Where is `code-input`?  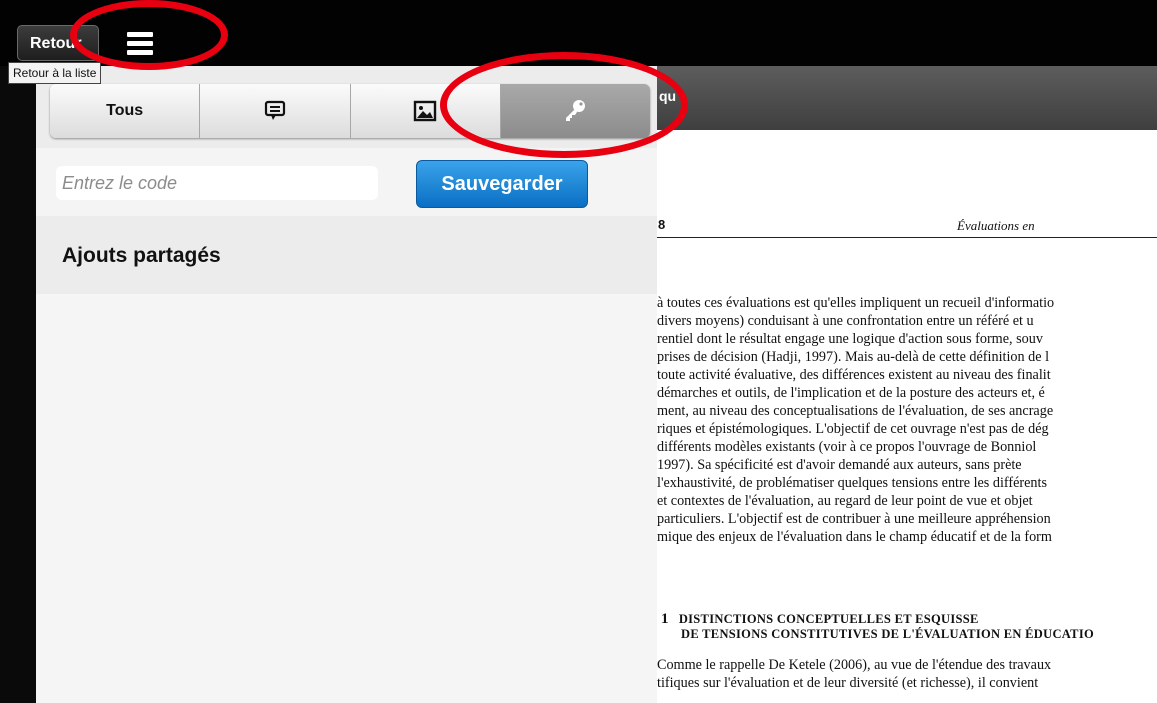
code-input is located at coordinates (217, 183).